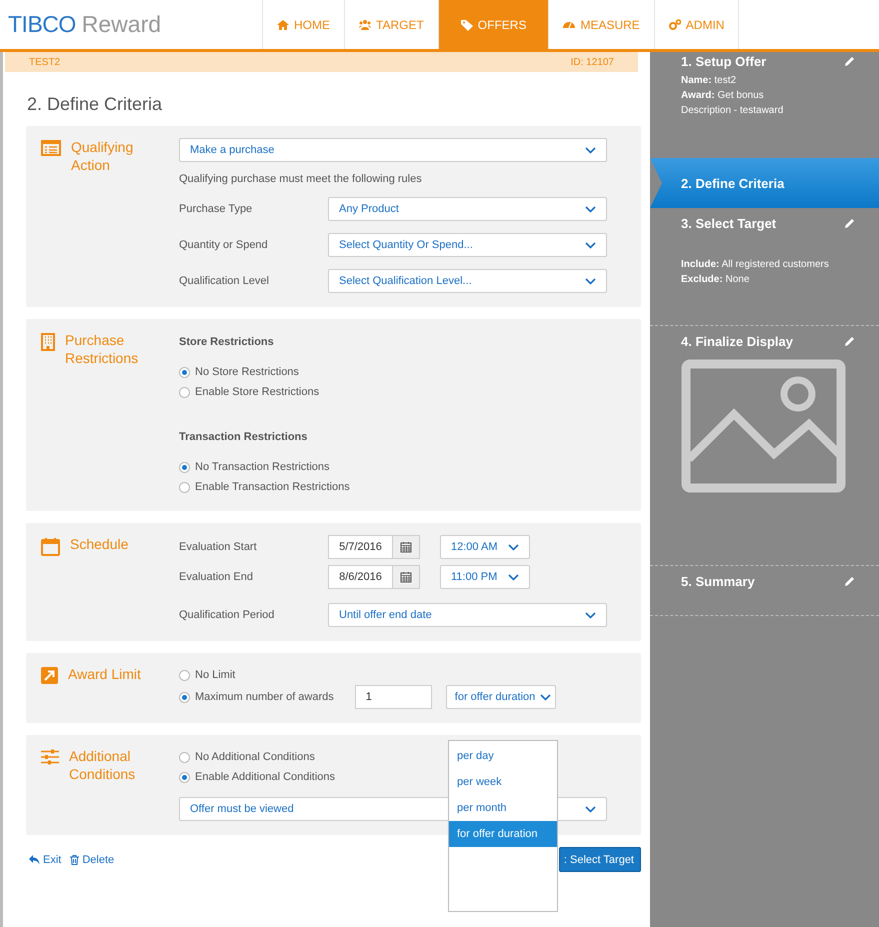 Image resolution: width=879 pixels, height=927 pixels. What do you see at coordinates (34, 859) in the screenshot?
I see `reply-icon` at bounding box center [34, 859].